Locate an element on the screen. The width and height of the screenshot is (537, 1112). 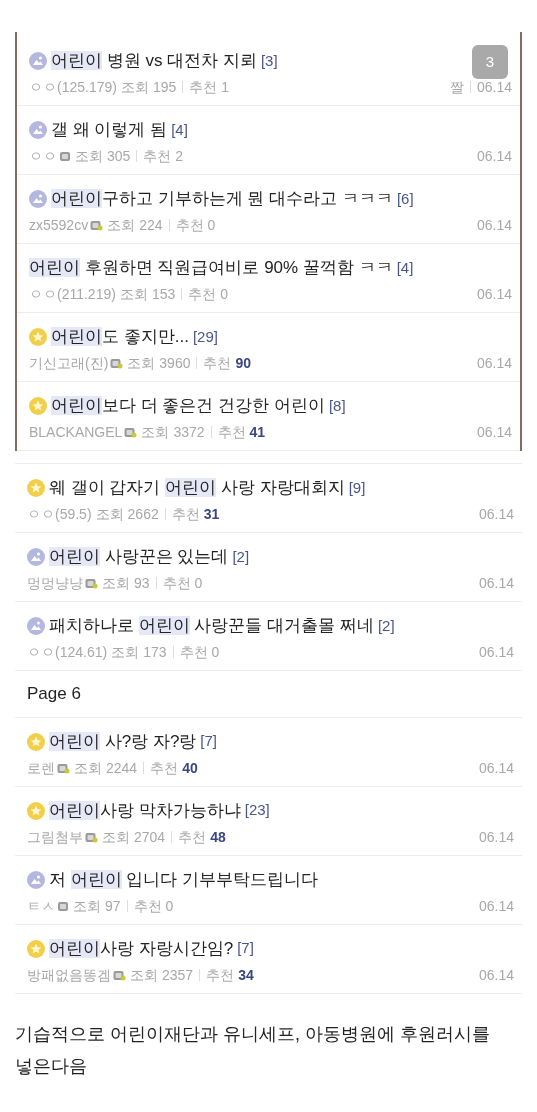
author-name: 기신고래(진) is located at coordinates (69, 363).